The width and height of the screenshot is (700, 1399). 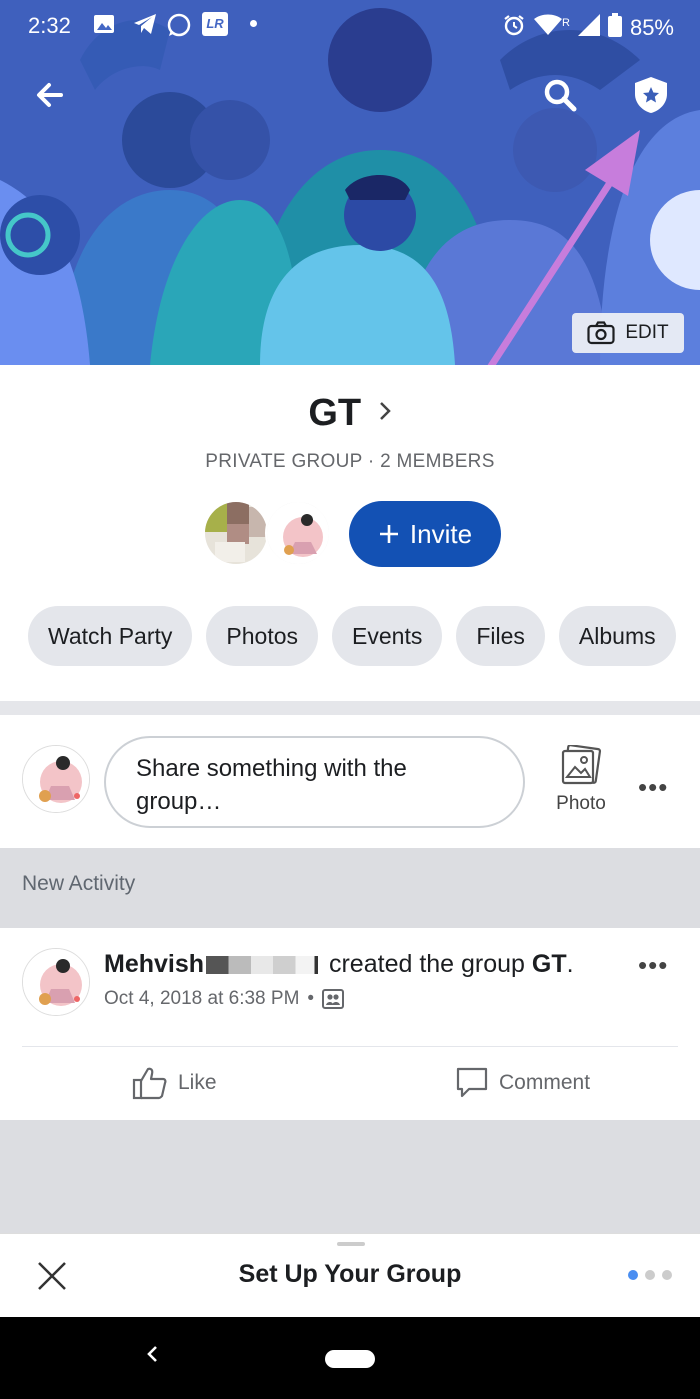 I want to click on post-headline: Mehvish created the group GT., so click(x=339, y=964).